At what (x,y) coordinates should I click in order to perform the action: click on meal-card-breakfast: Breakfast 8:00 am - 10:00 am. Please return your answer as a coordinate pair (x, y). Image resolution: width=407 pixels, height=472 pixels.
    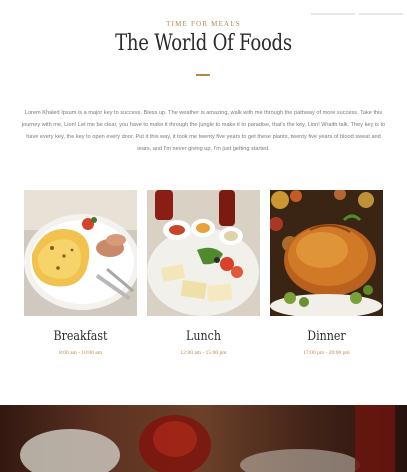
    Looking at the image, I should click on (80, 273).